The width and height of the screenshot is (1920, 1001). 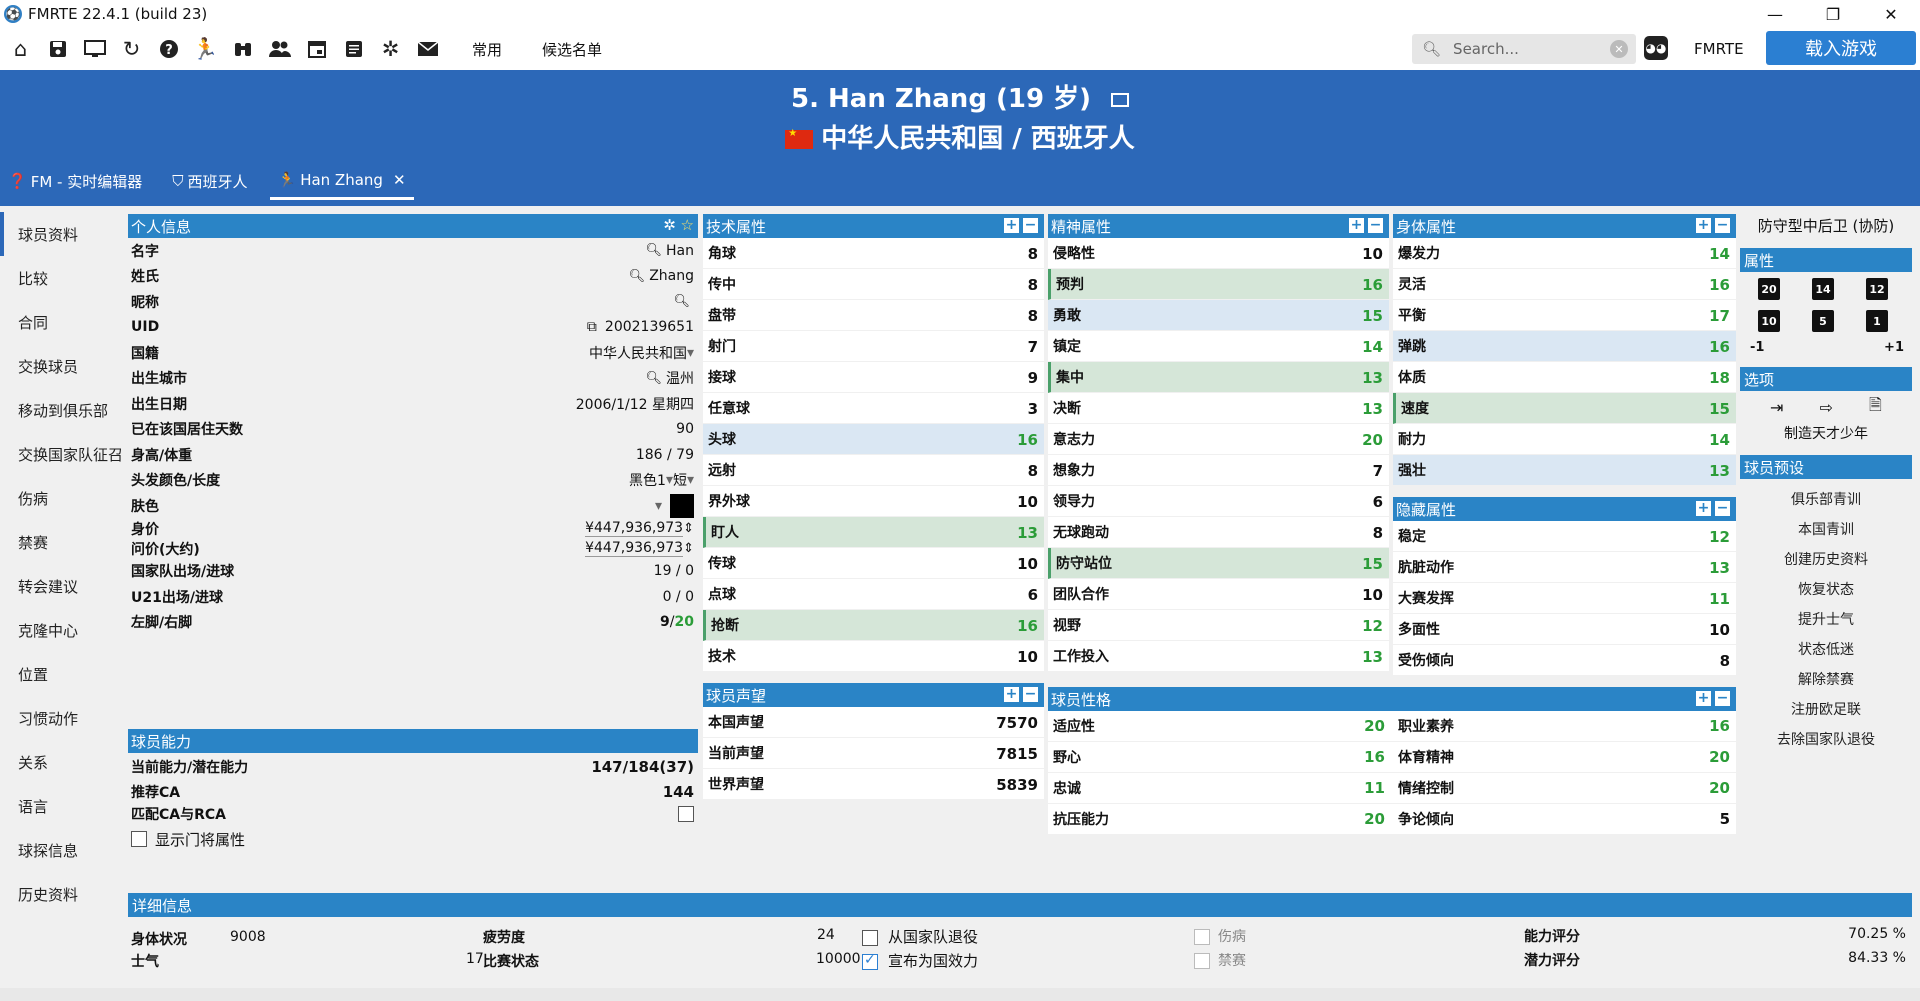 I want to click on preset-item: 恢复状态, so click(x=1826, y=590).